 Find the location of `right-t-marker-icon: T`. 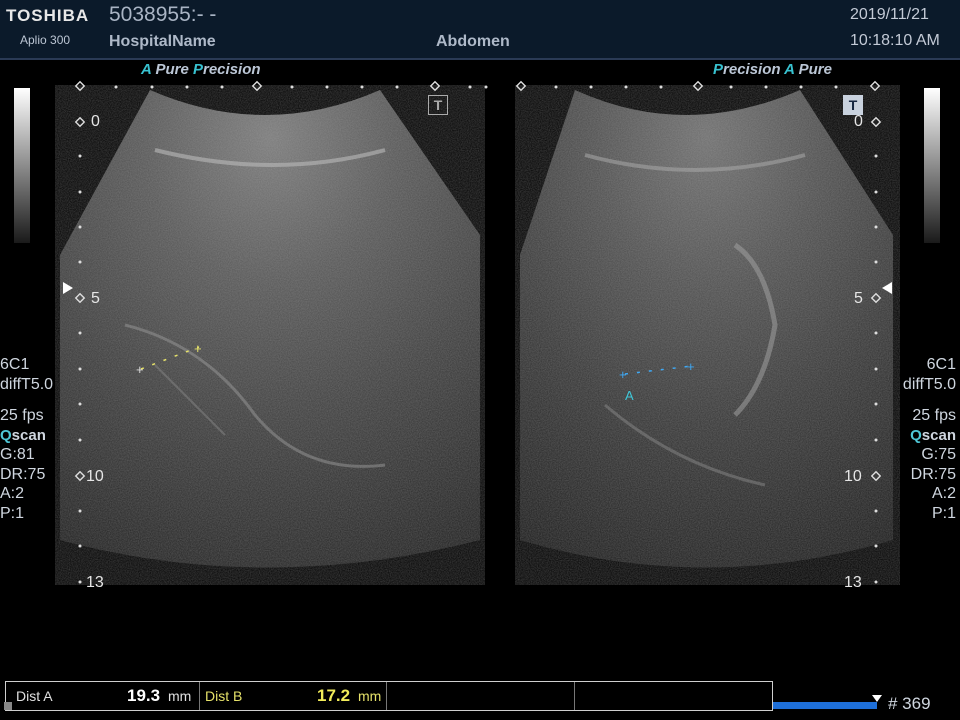

right-t-marker-icon: T is located at coordinates (853, 105).